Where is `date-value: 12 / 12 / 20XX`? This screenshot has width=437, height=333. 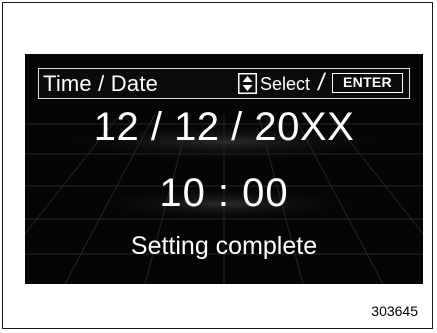 date-value: 12 / 12 / 20XX is located at coordinates (224, 127).